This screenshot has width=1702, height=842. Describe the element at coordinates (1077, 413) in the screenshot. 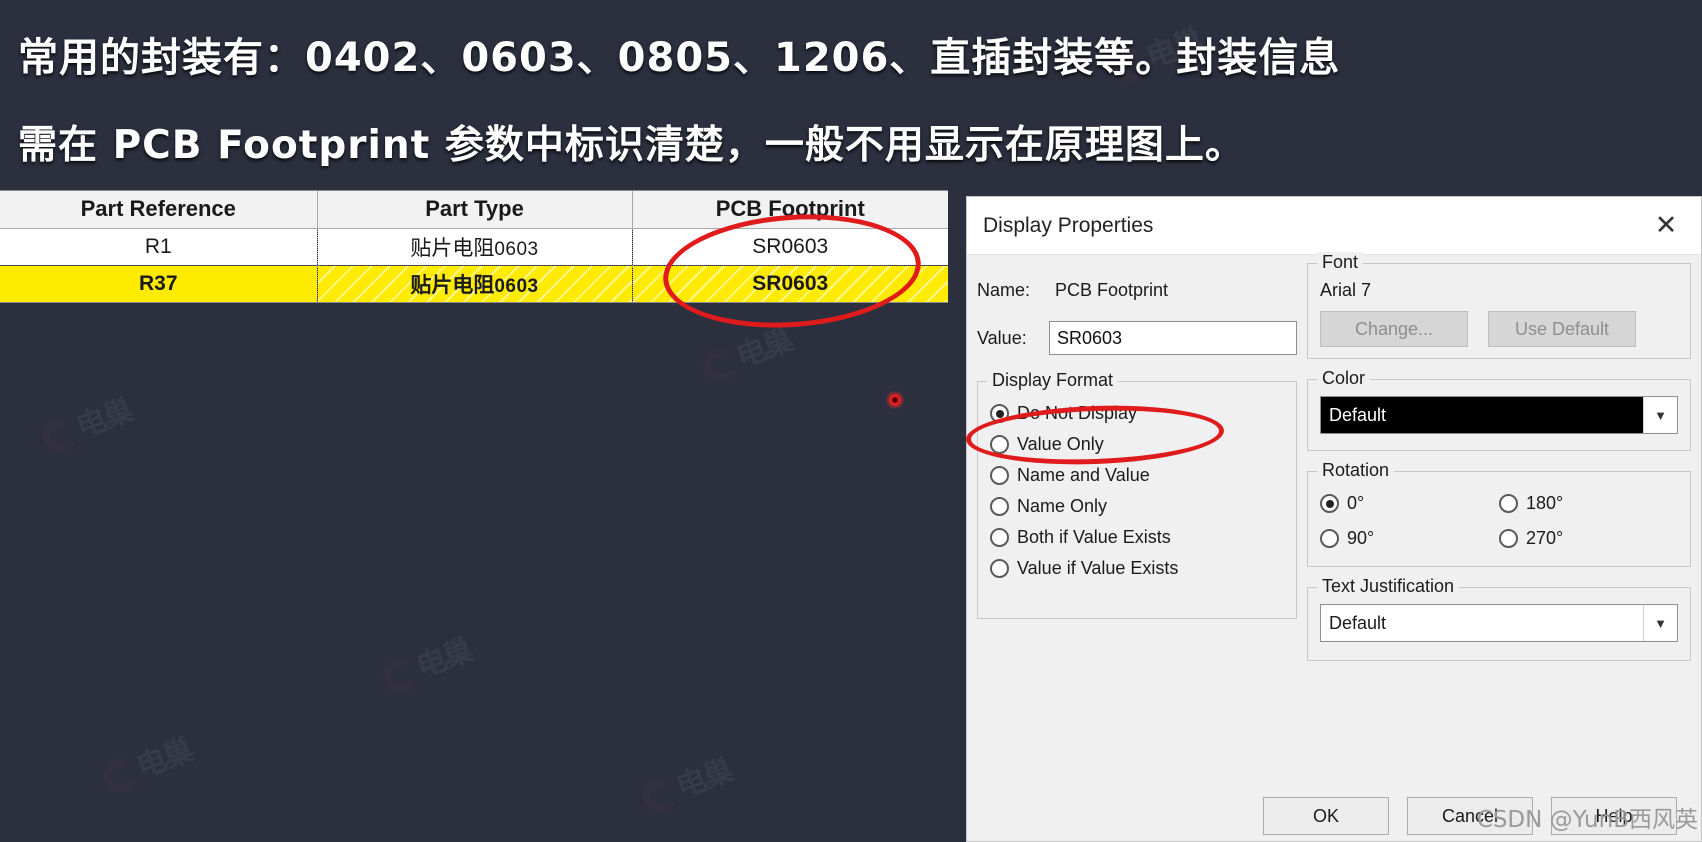

I see `radio-label: Do Not Display` at that location.